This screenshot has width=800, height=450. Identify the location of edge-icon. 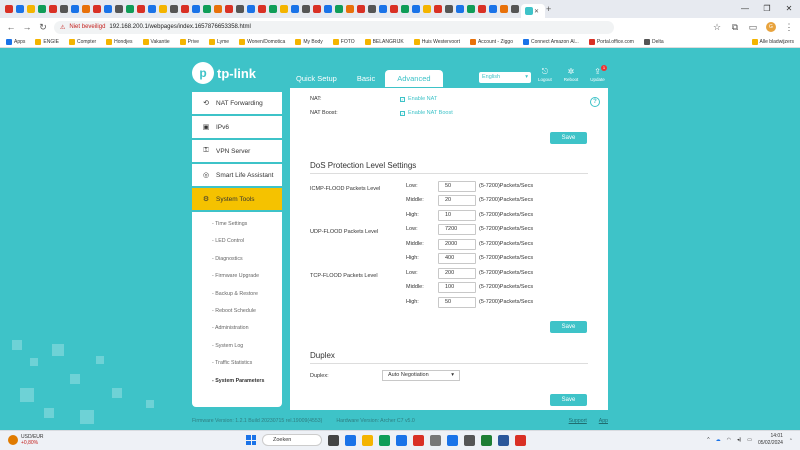
(384, 440).